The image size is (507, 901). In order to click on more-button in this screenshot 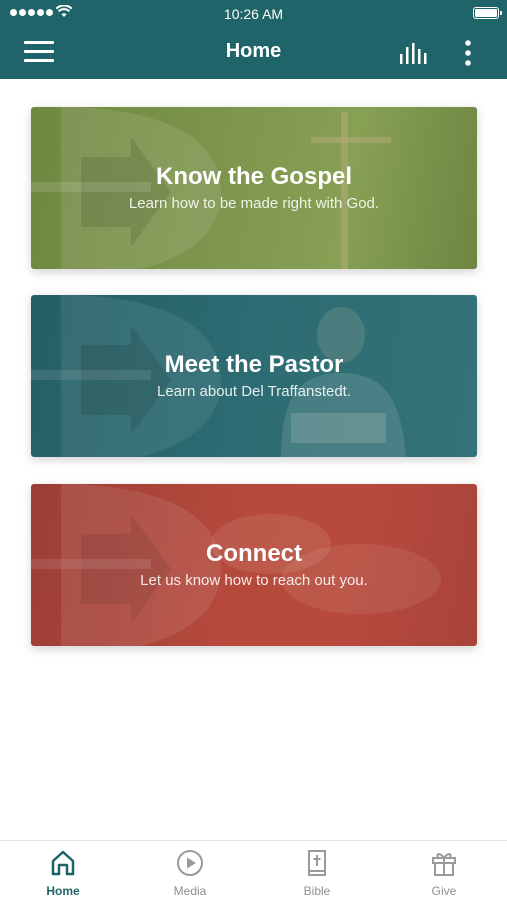, I will do `click(468, 53)`.